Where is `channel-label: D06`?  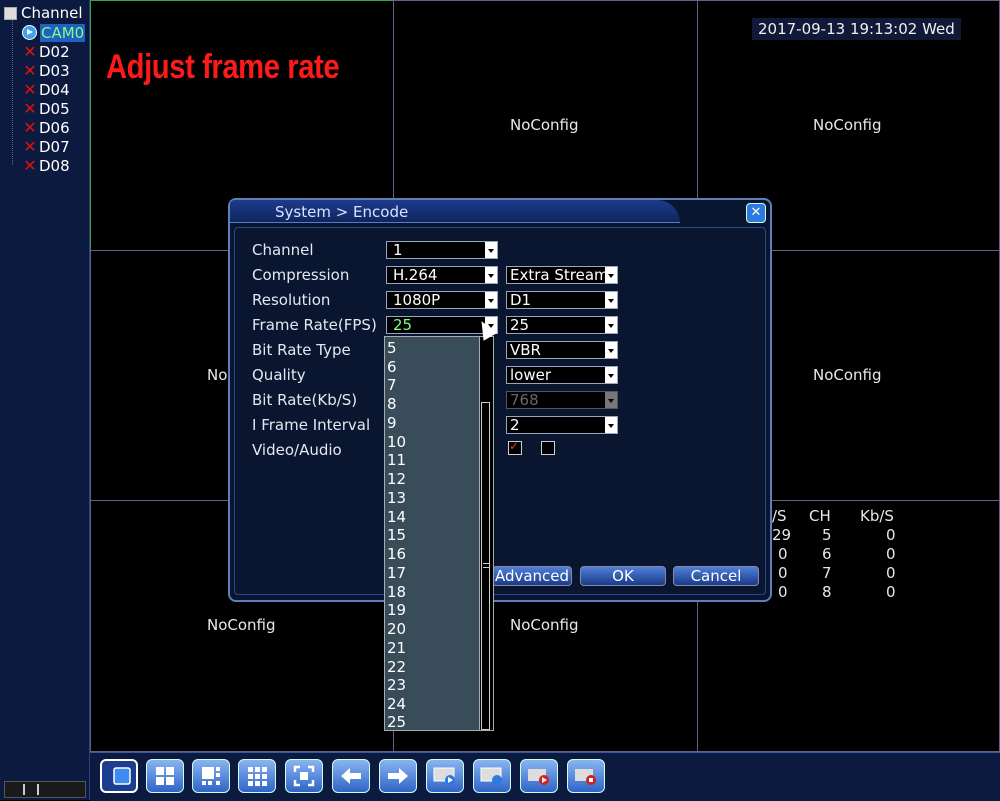 channel-label: D06 is located at coordinates (54, 127).